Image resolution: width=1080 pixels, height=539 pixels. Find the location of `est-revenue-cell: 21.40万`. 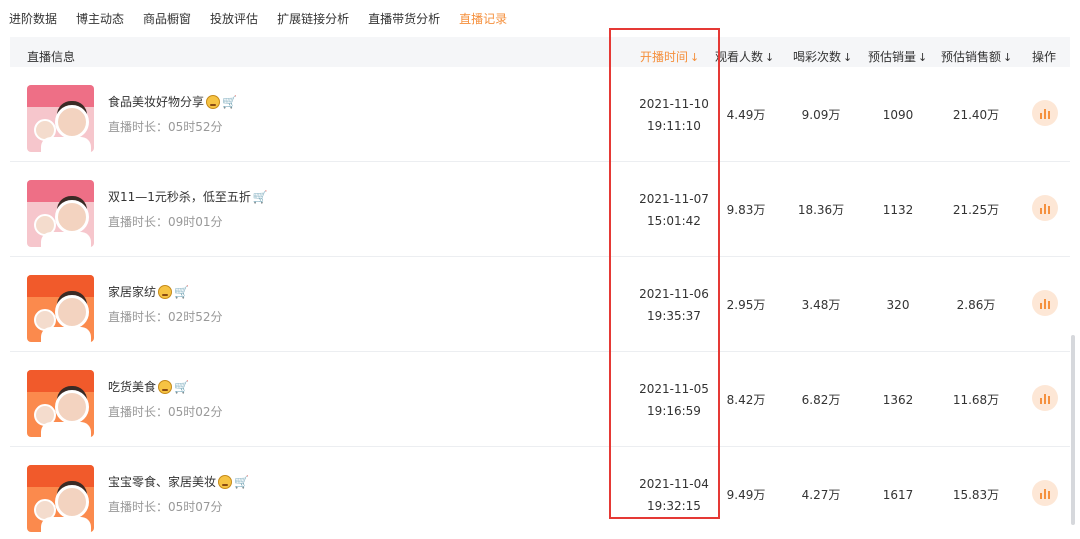

est-revenue-cell: 21.40万 is located at coordinates (976, 115).